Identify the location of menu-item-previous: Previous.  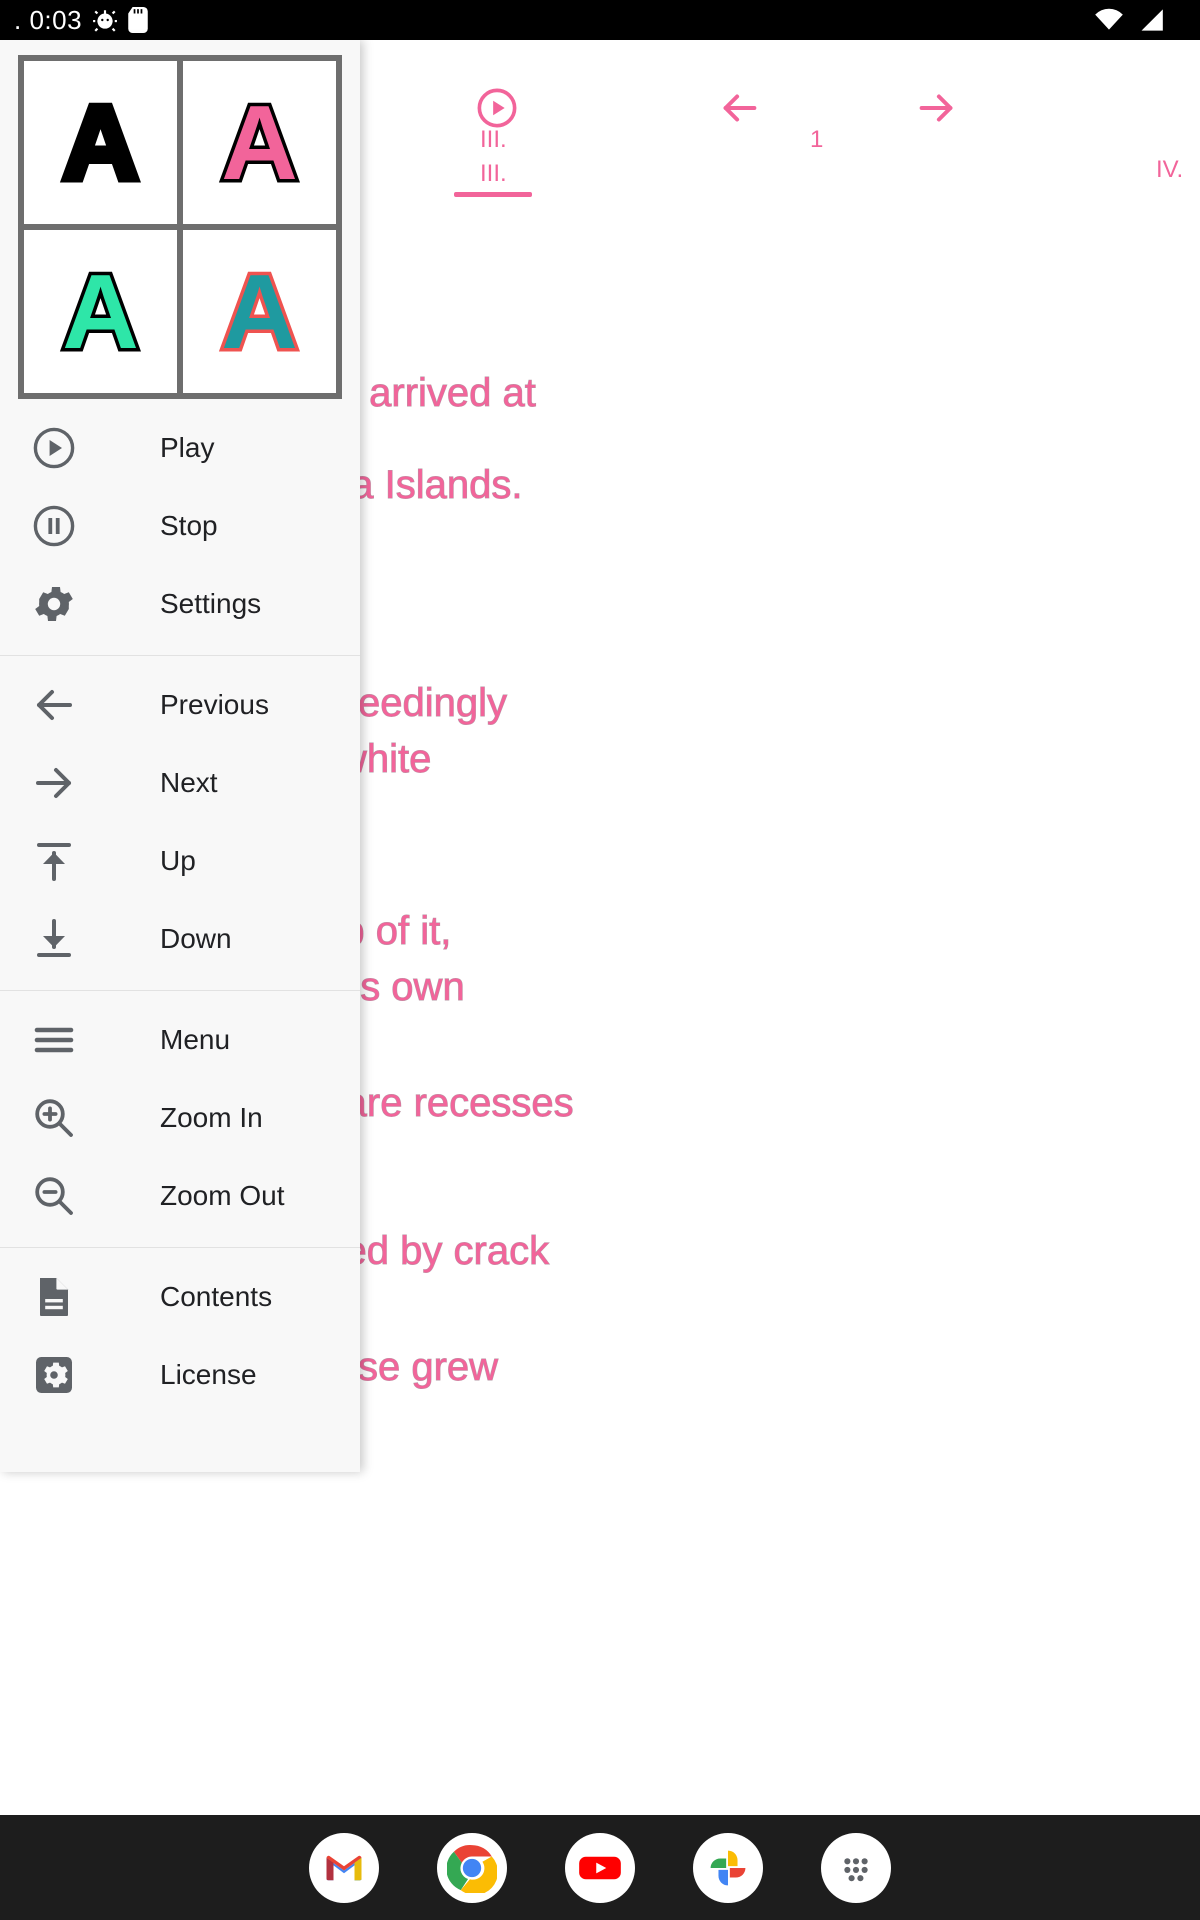
(180, 705).